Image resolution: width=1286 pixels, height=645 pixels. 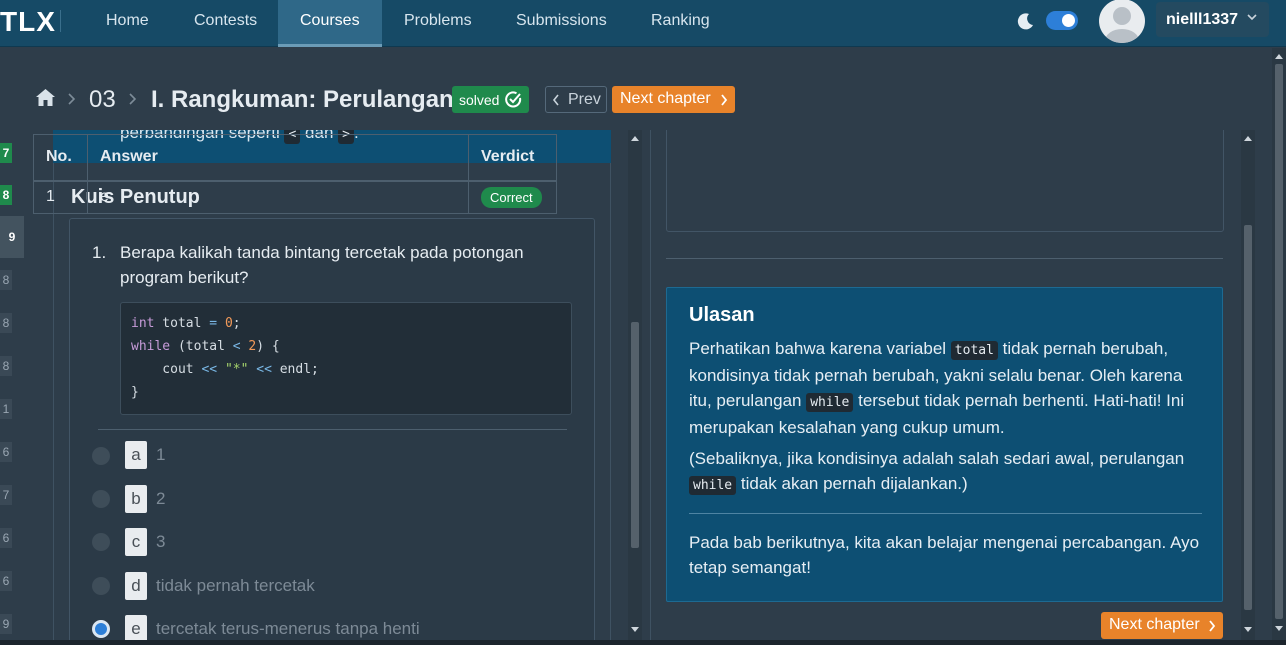 I want to click on option-b-letter: b, so click(x=136, y=499).